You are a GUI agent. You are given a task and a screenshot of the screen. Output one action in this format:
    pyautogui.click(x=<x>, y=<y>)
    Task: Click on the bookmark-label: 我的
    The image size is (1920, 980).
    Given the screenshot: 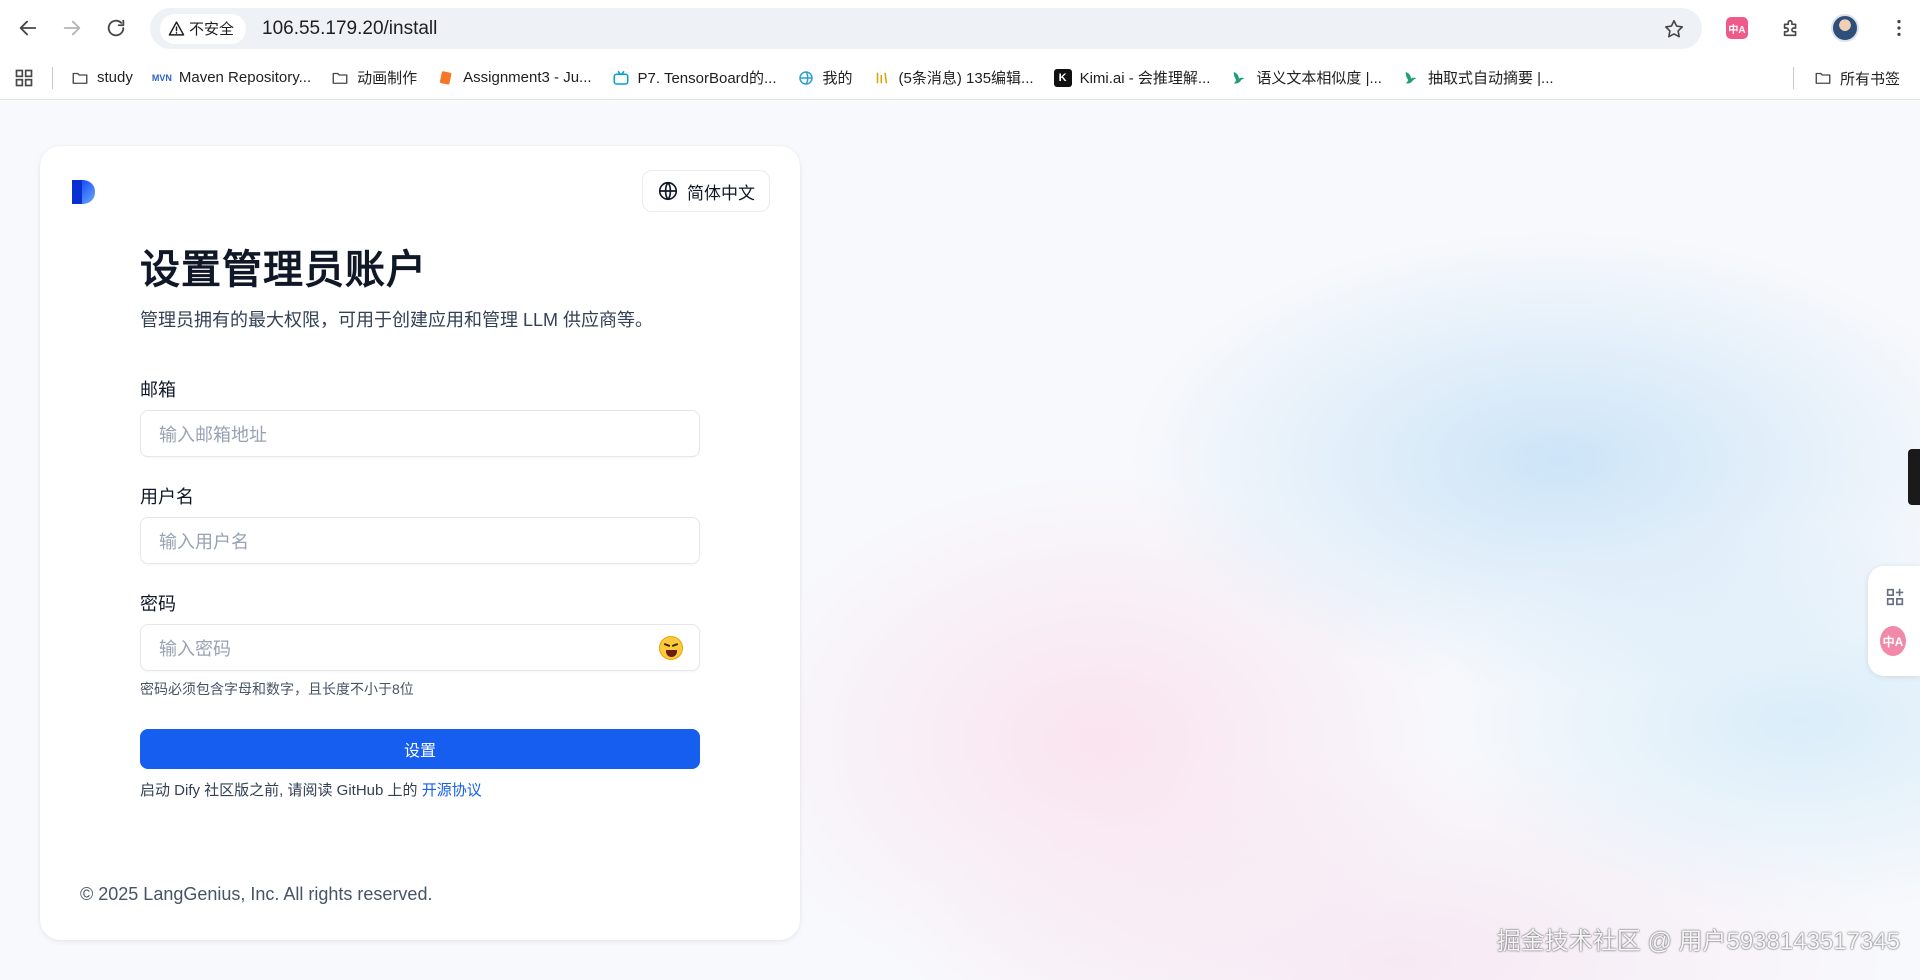 What is the action you would take?
    pyautogui.click(x=837, y=78)
    